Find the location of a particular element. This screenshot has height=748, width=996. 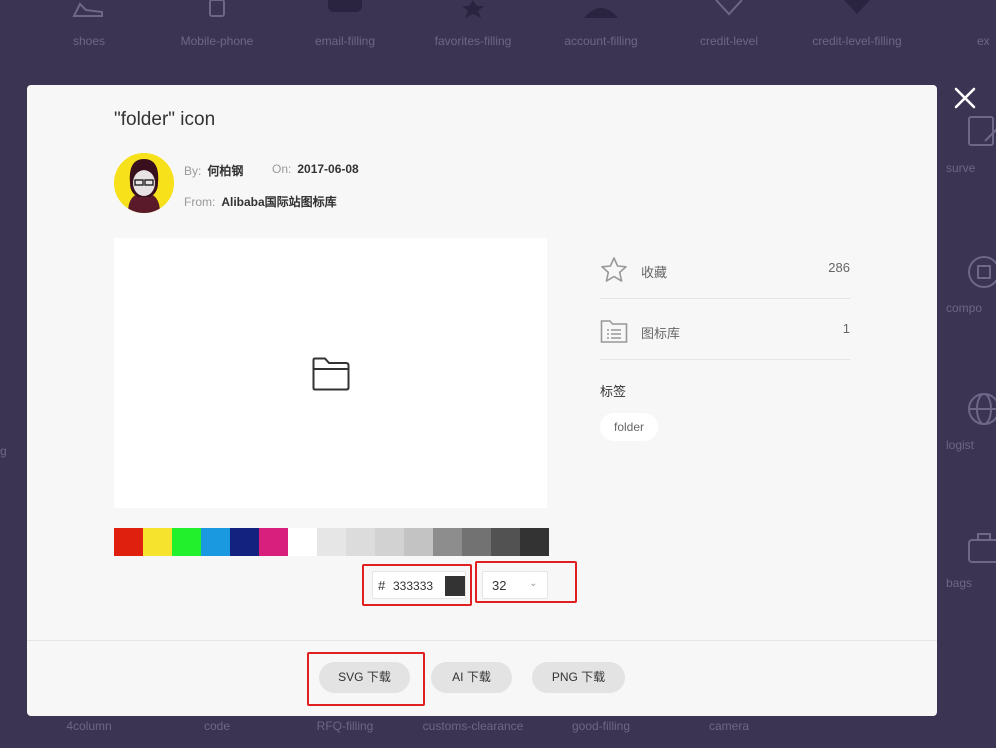

close-icon is located at coordinates (965, 98).